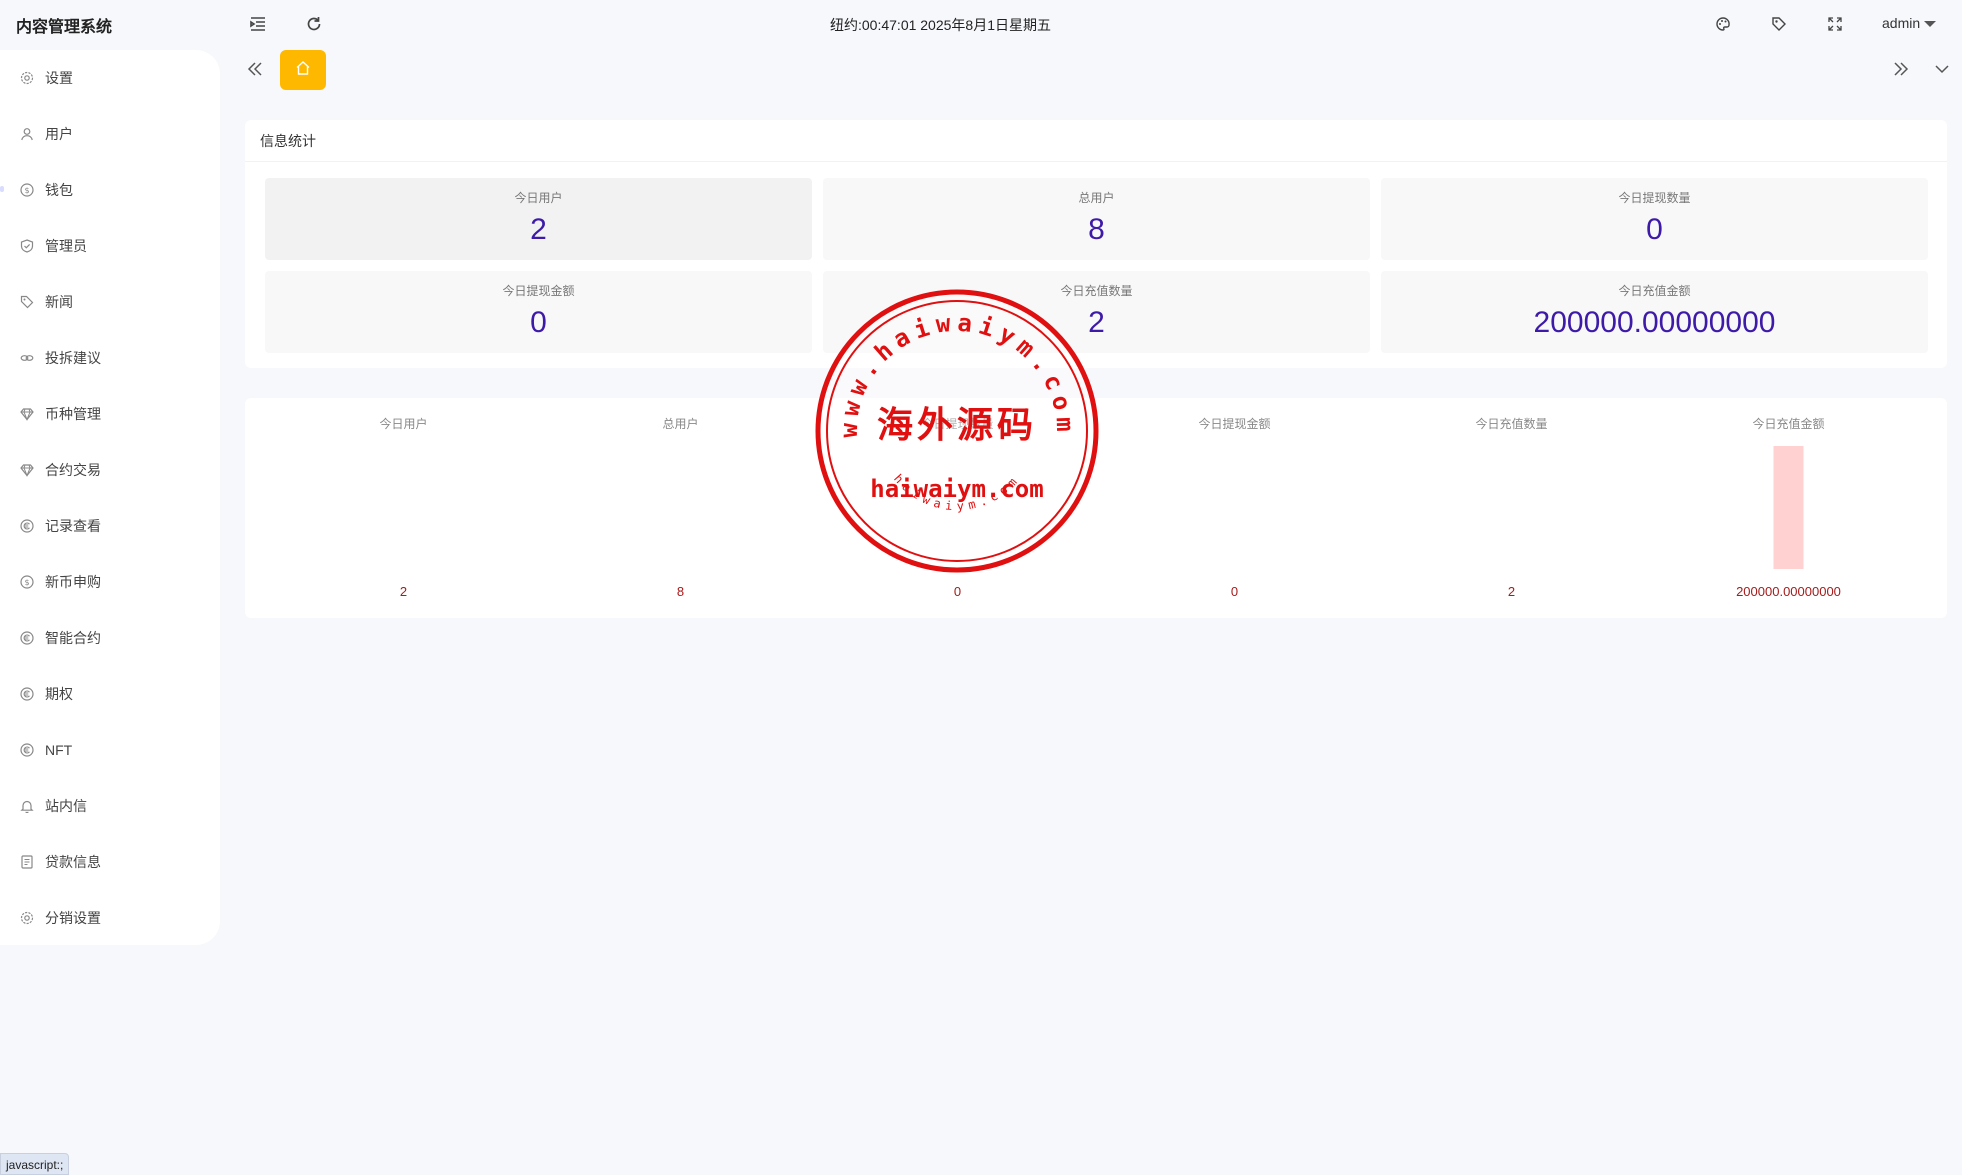 The image size is (1962, 1175). I want to click on sidebar-item-smart-contract: 智能合约, so click(110, 638).